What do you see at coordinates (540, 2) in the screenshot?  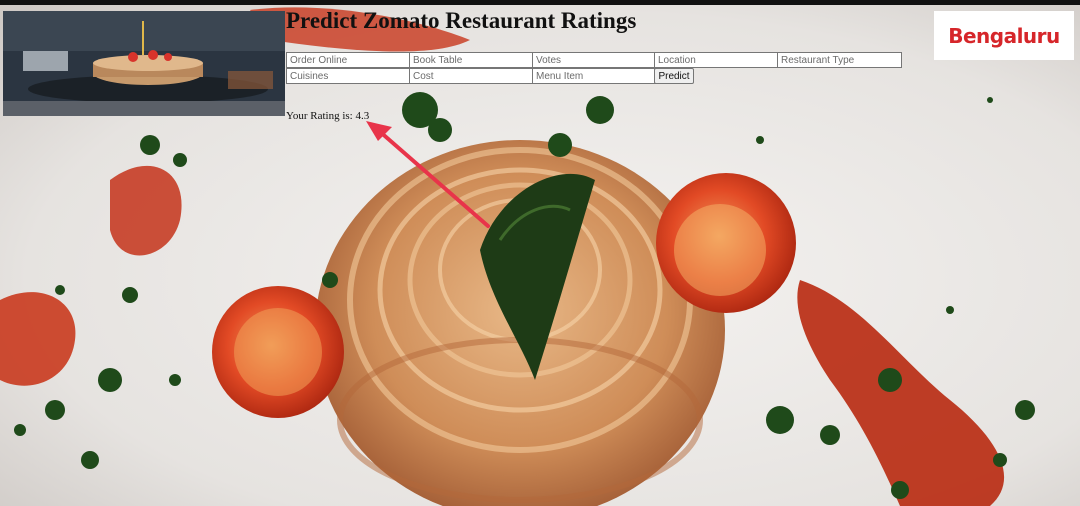 I see `top-edge-bar` at bounding box center [540, 2].